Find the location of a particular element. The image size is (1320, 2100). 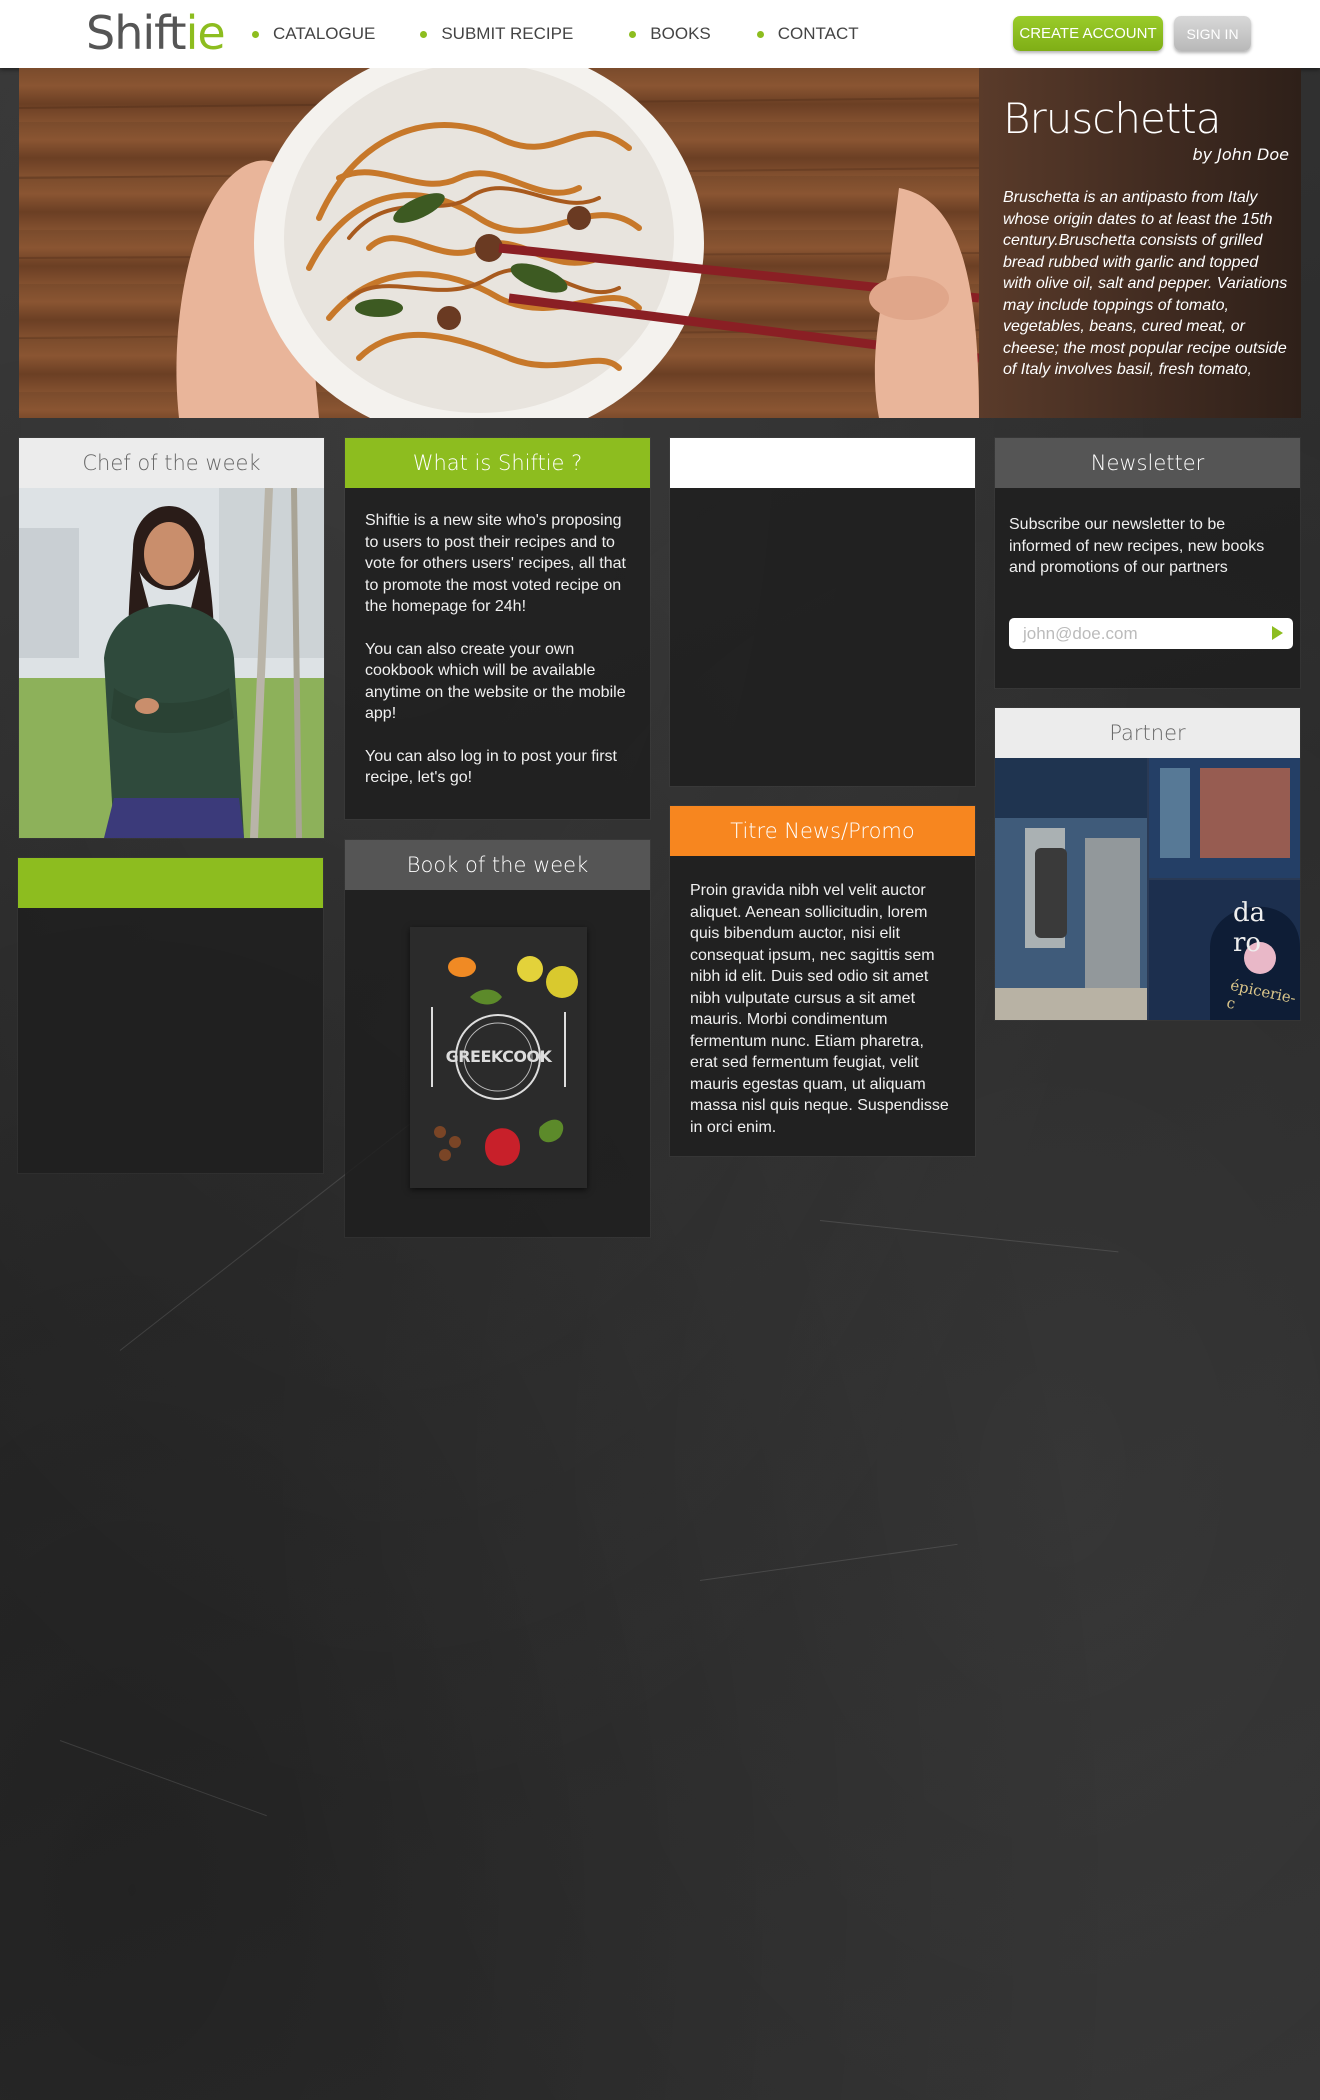

promo-card-title: Titre News/Promo is located at coordinates (822, 831).